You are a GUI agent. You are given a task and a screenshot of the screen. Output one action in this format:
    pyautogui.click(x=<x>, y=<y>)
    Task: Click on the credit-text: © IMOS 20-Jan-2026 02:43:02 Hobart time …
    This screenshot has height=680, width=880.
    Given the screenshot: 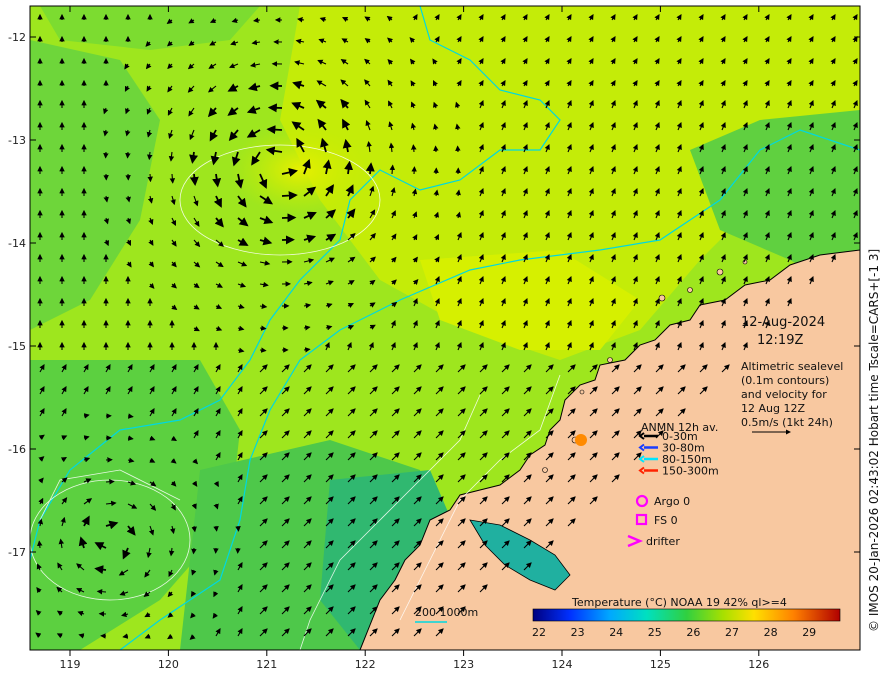 What is the action you would take?
    pyautogui.click(x=873, y=440)
    